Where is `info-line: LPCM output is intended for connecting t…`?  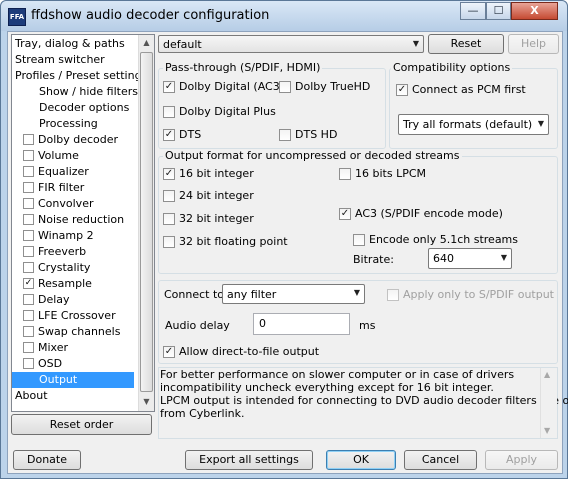
info-line: LPCM output is intended for connecting t… is located at coordinates (364, 400).